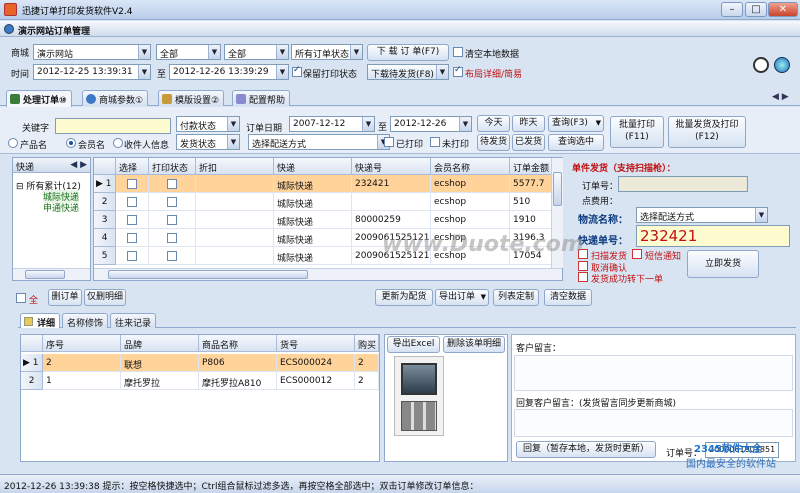  What do you see at coordinates (13, 143) in the screenshot?
I see `radio-product` at bounding box center [13, 143].